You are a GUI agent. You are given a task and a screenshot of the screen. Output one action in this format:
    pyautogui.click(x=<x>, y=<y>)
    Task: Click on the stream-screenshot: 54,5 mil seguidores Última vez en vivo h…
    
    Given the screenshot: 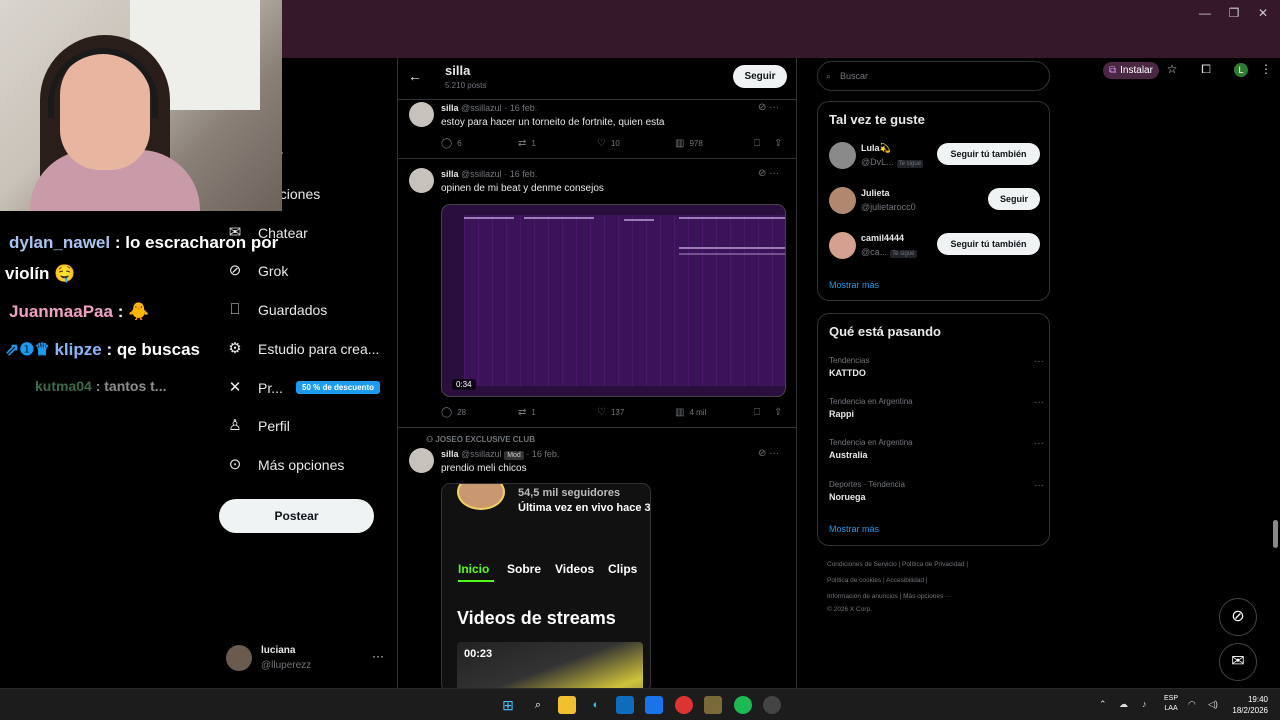 What is the action you would take?
    pyautogui.click(x=546, y=588)
    